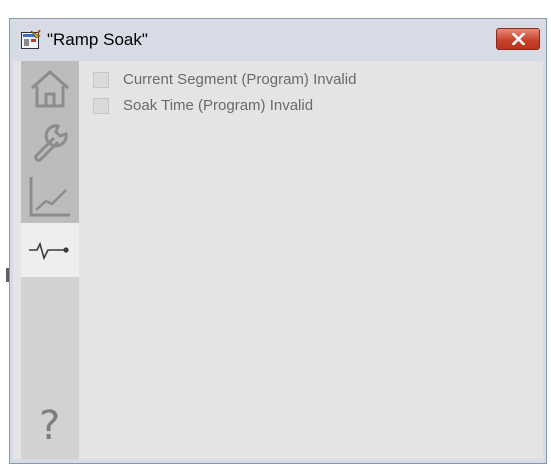  Describe the element at coordinates (31, 39) in the screenshot. I see `faceplate-app-icon` at that location.